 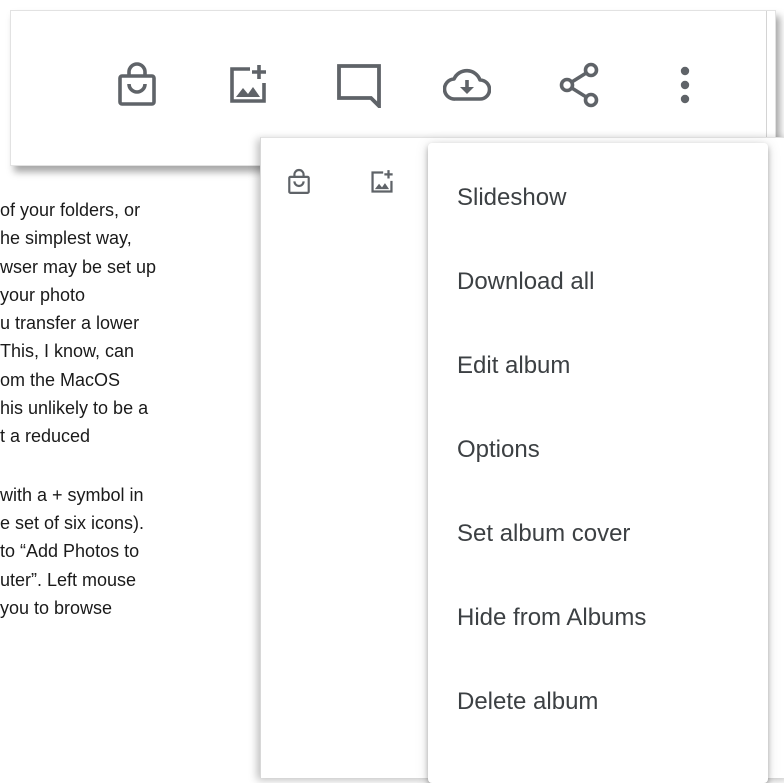 What do you see at coordinates (467, 85) in the screenshot?
I see `cloud-download-icon` at bounding box center [467, 85].